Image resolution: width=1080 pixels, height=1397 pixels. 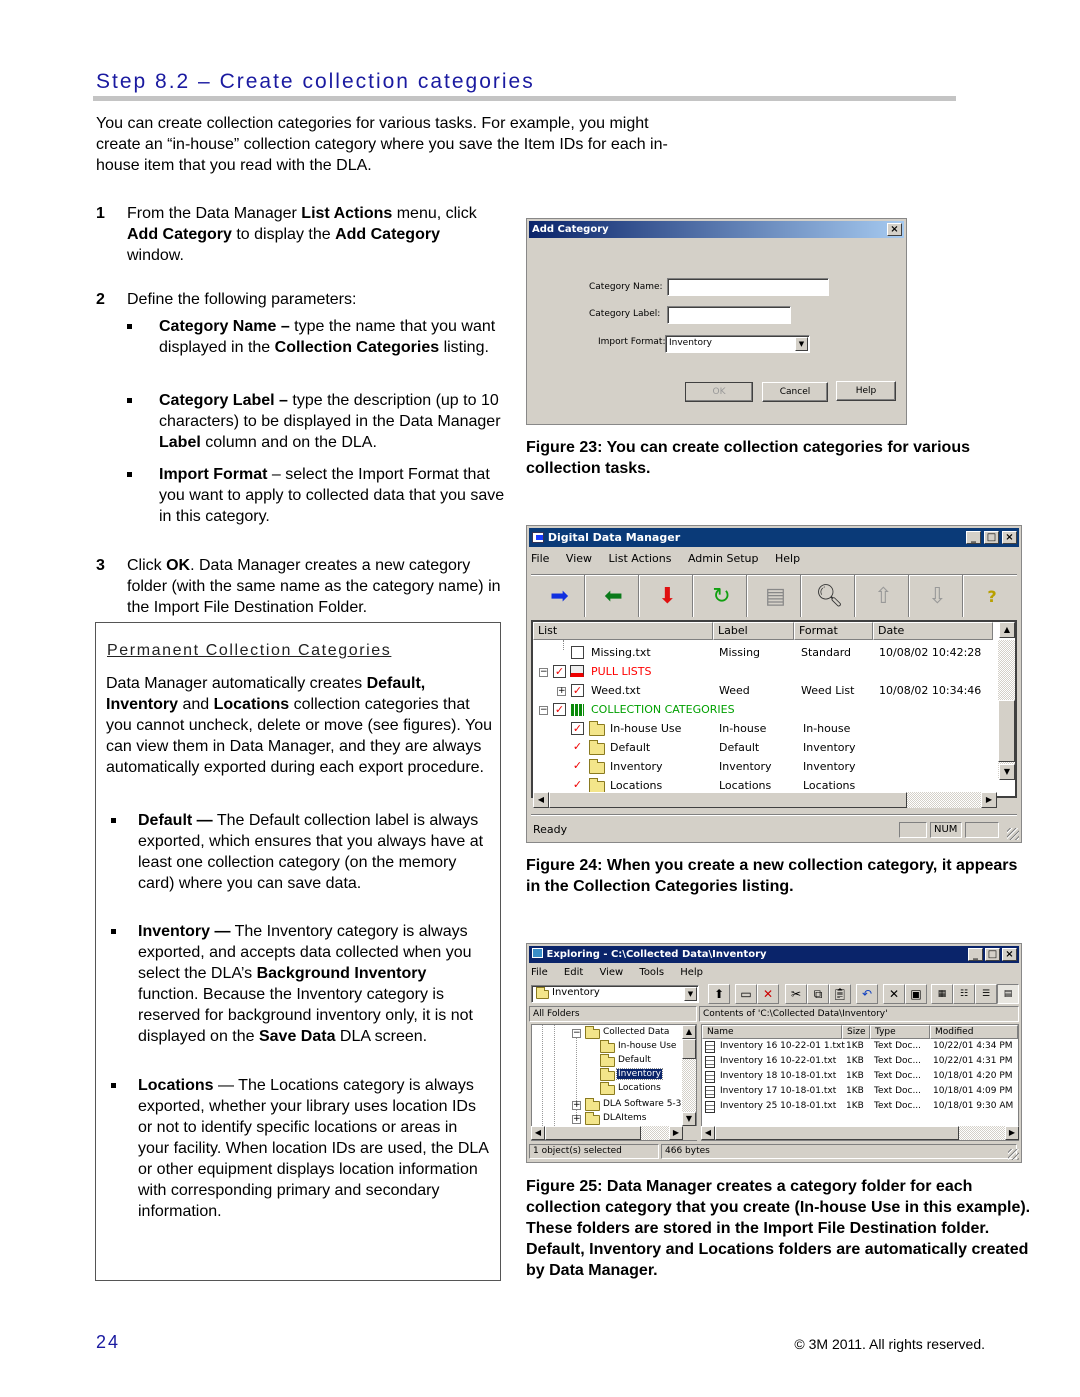 I want to click on up-folder-button: ⬆, so click(x=719, y=994).